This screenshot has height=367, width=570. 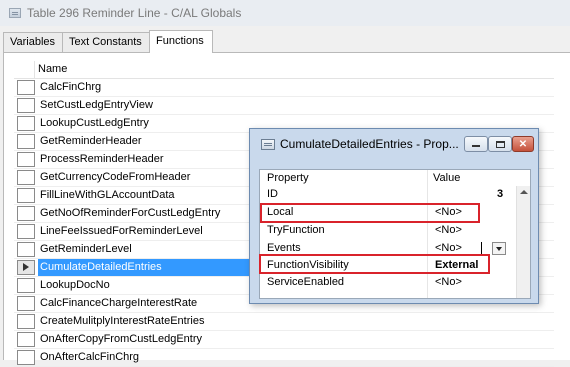 What do you see at coordinates (24, 69) in the screenshot?
I see `row-selector-header` at bounding box center [24, 69].